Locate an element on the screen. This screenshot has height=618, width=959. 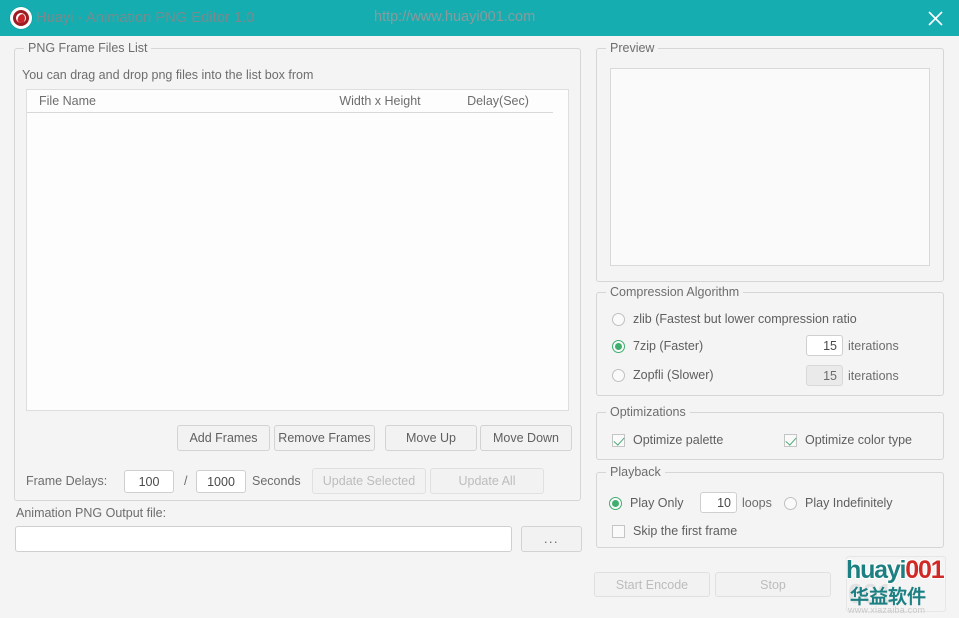
column-header-width-height: Width x Height is located at coordinates (380, 101).